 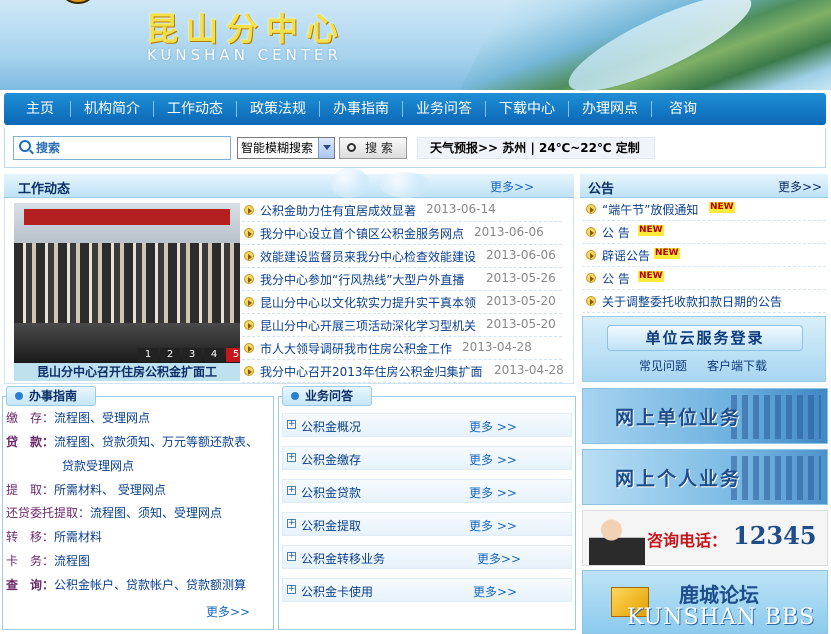 I want to click on guide-row: 贷款受理网点, so click(x=98, y=465).